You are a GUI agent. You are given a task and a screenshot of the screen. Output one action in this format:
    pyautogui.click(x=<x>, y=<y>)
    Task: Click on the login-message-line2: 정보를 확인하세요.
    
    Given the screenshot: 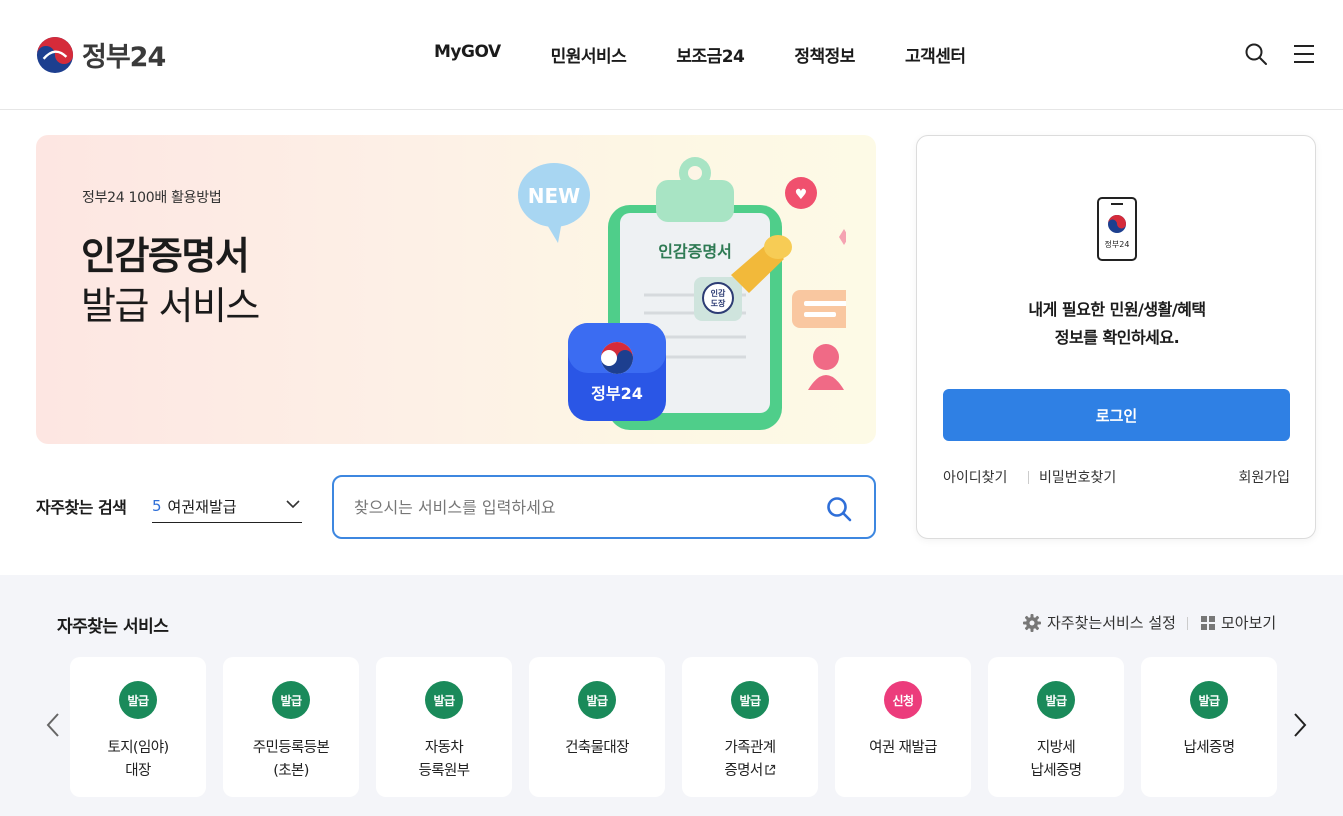 What is the action you would take?
    pyautogui.click(x=1117, y=337)
    